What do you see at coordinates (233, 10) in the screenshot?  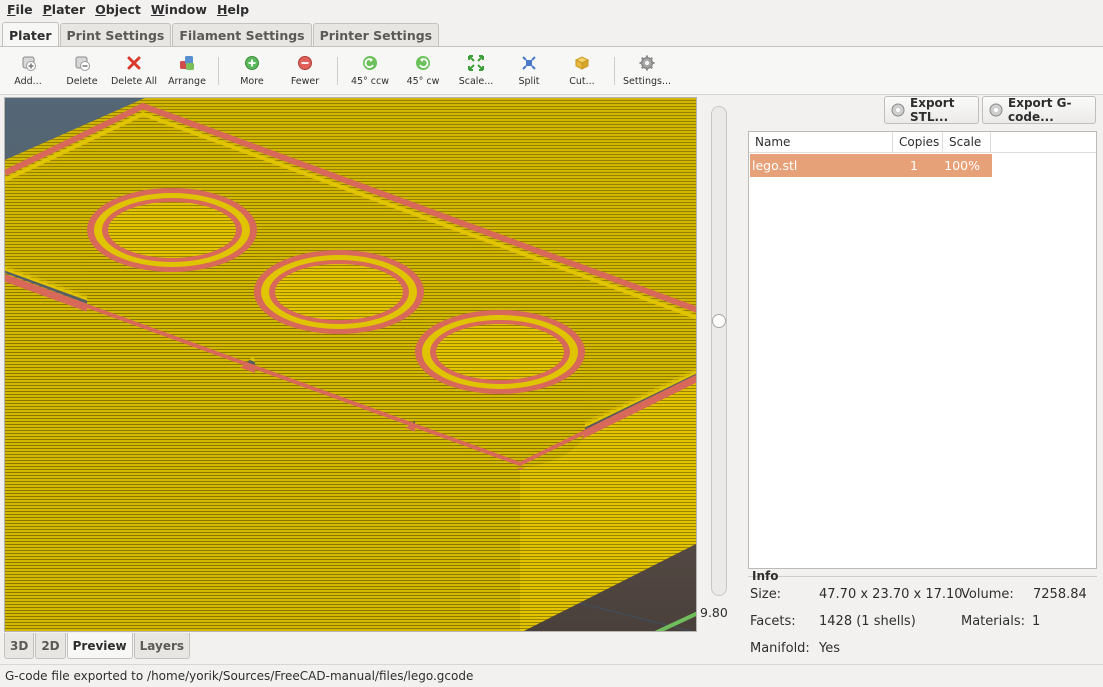 I see `menu-help: Help` at bounding box center [233, 10].